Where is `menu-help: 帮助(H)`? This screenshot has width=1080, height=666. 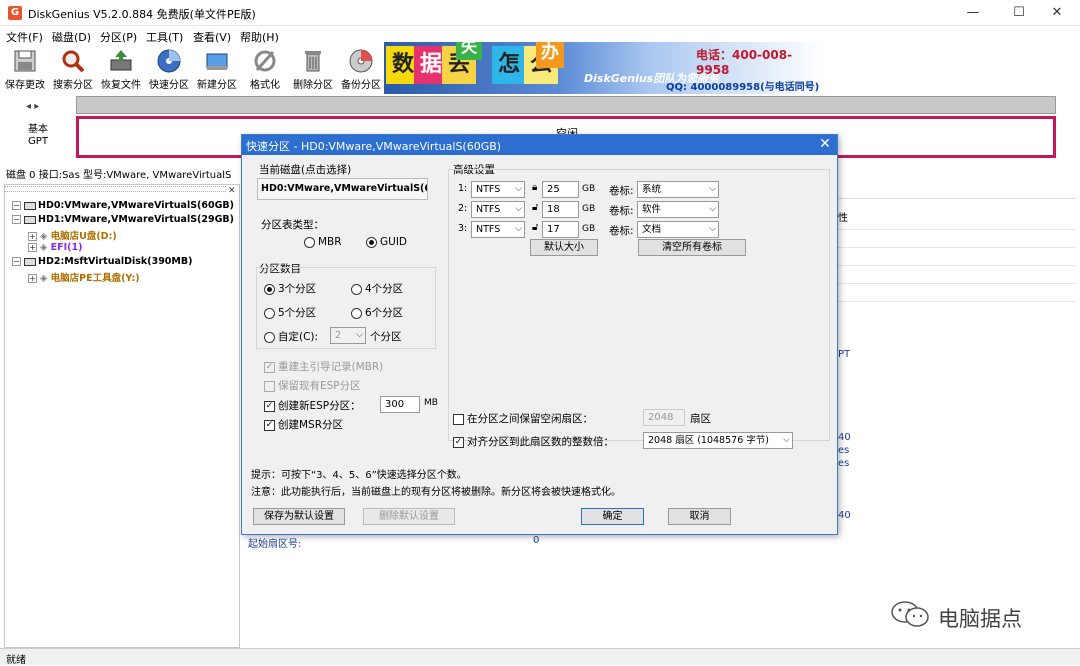 menu-help: 帮助(H) is located at coordinates (259, 37).